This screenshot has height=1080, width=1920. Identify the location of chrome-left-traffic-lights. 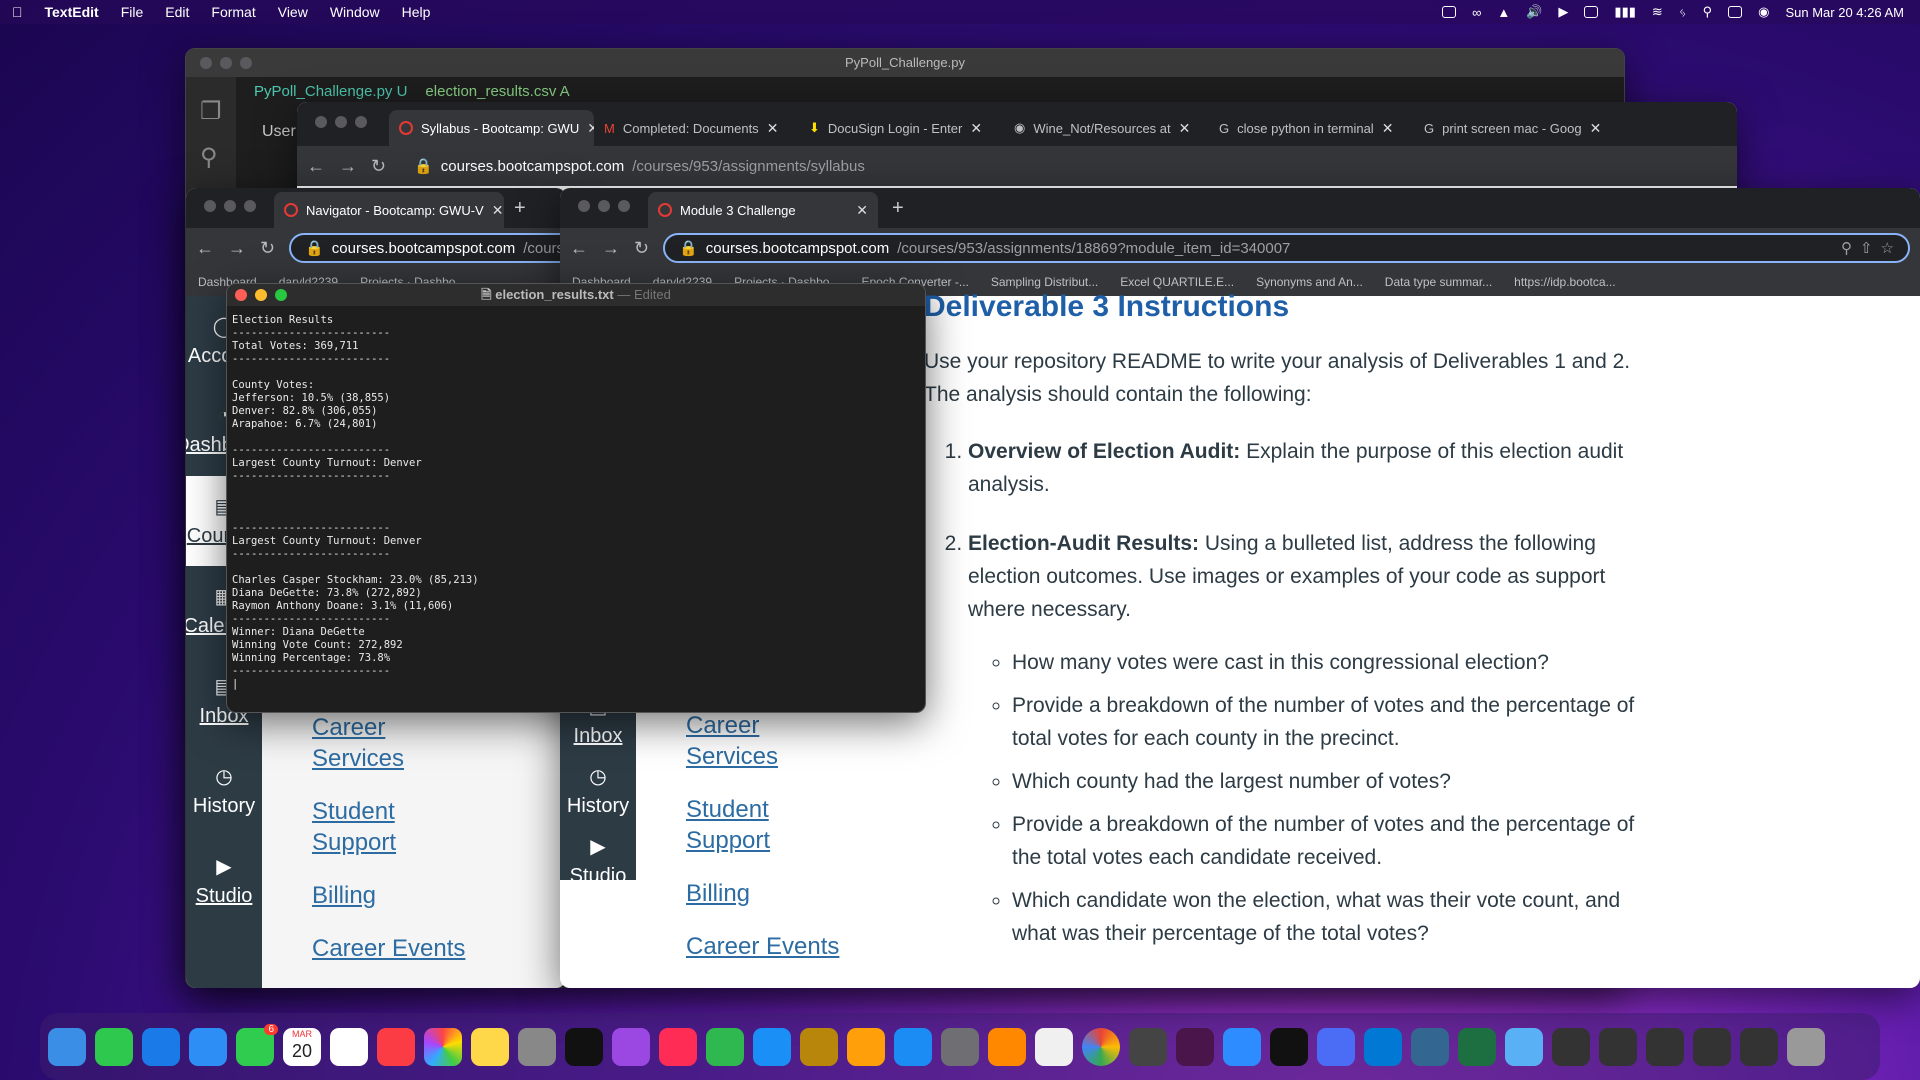
(230, 206).